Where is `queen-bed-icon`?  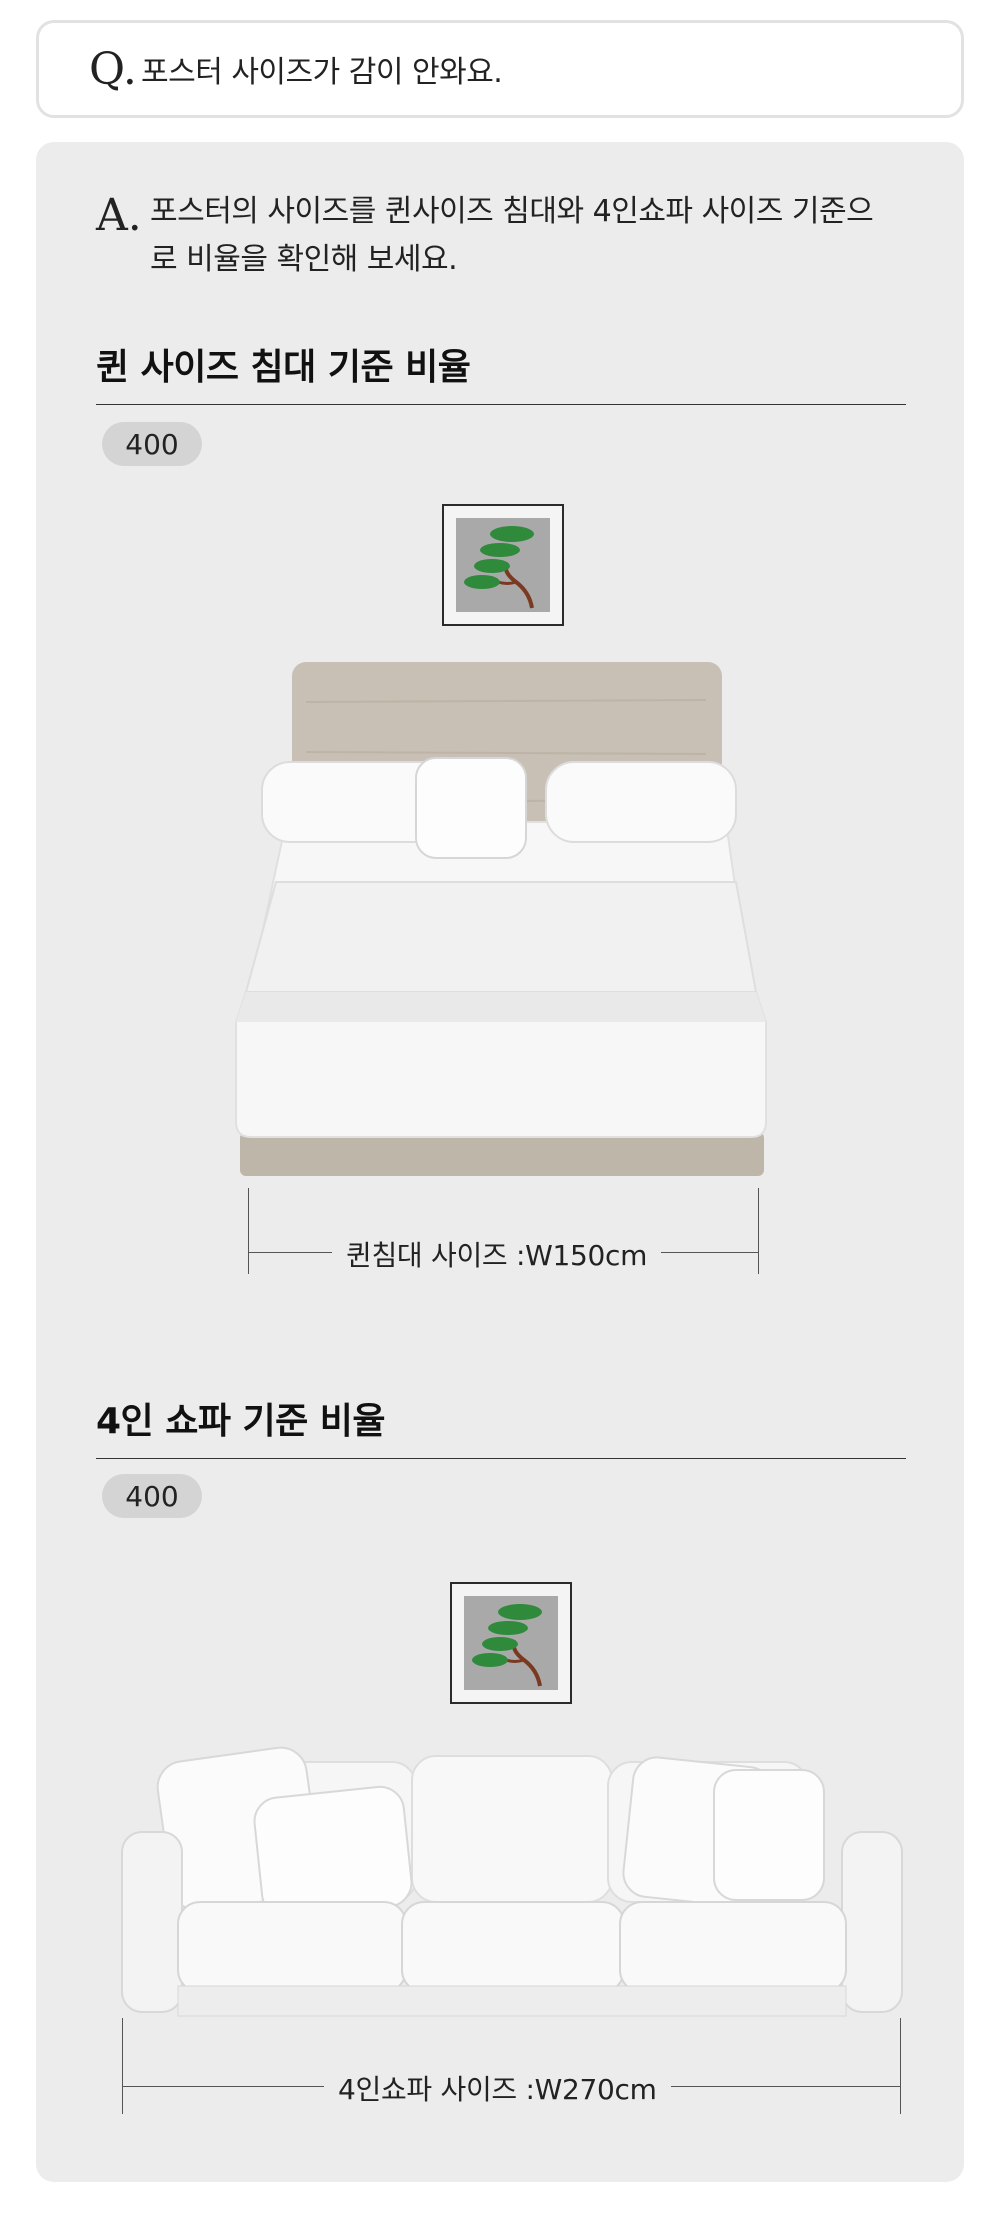 queen-bed-icon is located at coordinates (501, 919).